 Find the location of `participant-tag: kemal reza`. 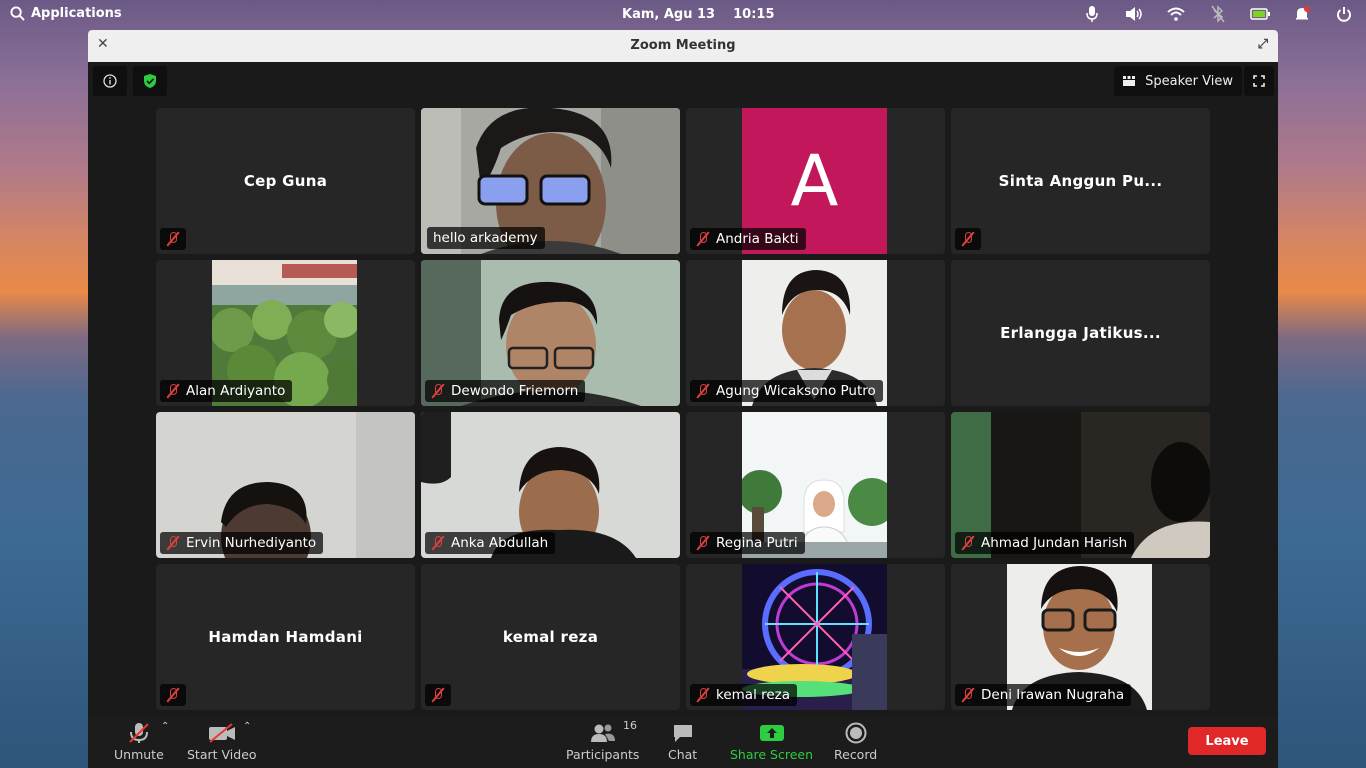

participant-tag: kemal reza is located at coordinates (744, 695).